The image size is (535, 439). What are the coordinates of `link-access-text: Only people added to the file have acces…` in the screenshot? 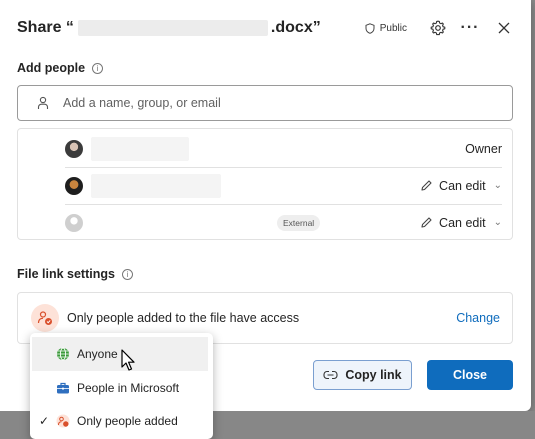 It's located at (183, 318).